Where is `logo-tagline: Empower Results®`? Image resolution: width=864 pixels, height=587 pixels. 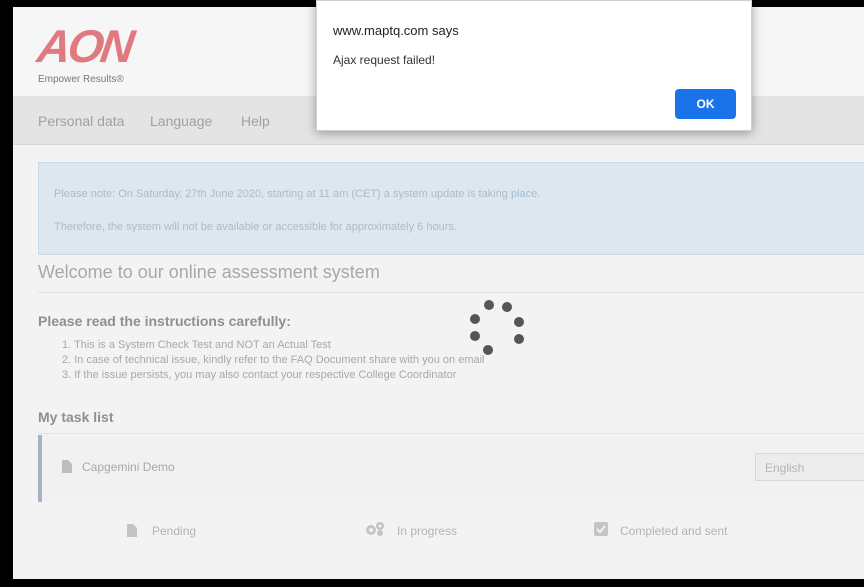 logo-tagline: Empower Results® is located at coordinates (81, 79).